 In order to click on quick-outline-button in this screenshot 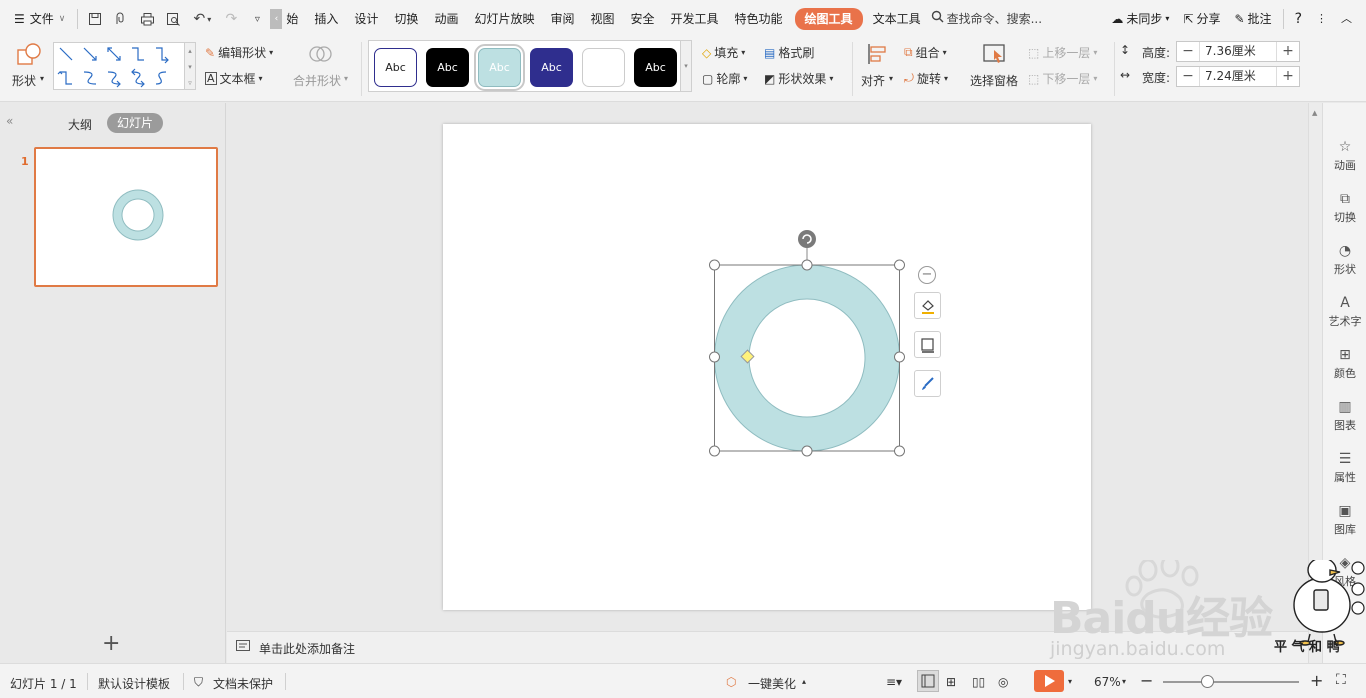, I will do `click(927, 344)`.